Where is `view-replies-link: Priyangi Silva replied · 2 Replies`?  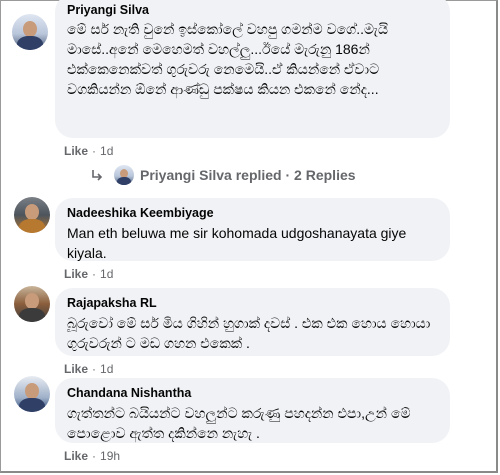
view-replies-link: Priyangi Silva replied · 2 Replies is located at coordinates (223, 175).